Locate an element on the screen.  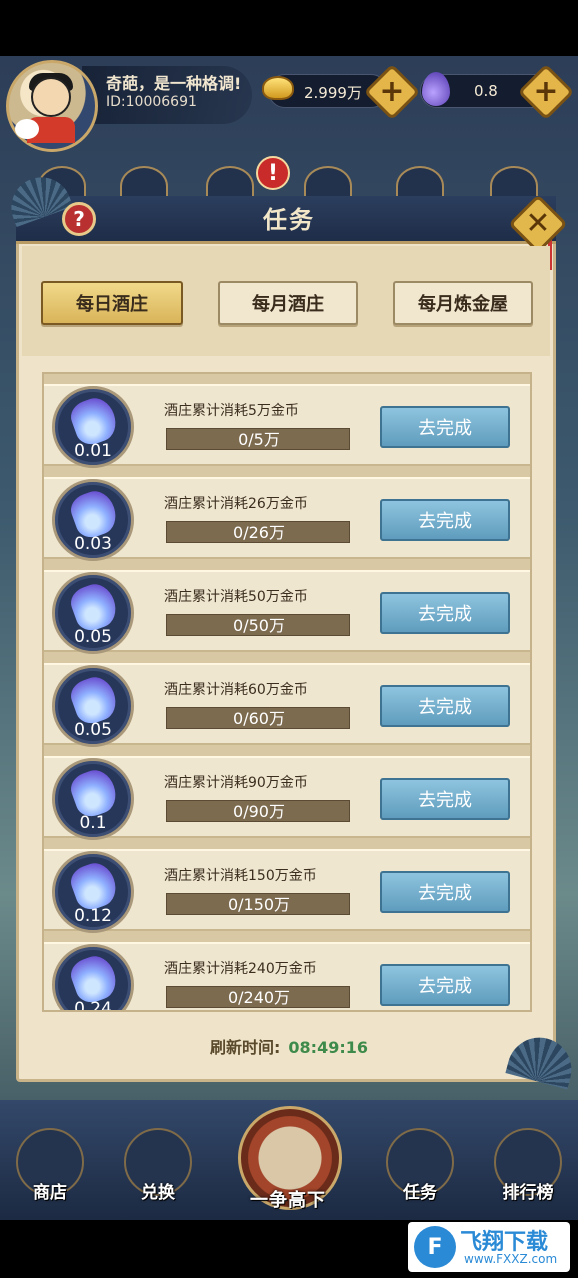
reward-value: 0.03 is located at coordinates (93, 544).